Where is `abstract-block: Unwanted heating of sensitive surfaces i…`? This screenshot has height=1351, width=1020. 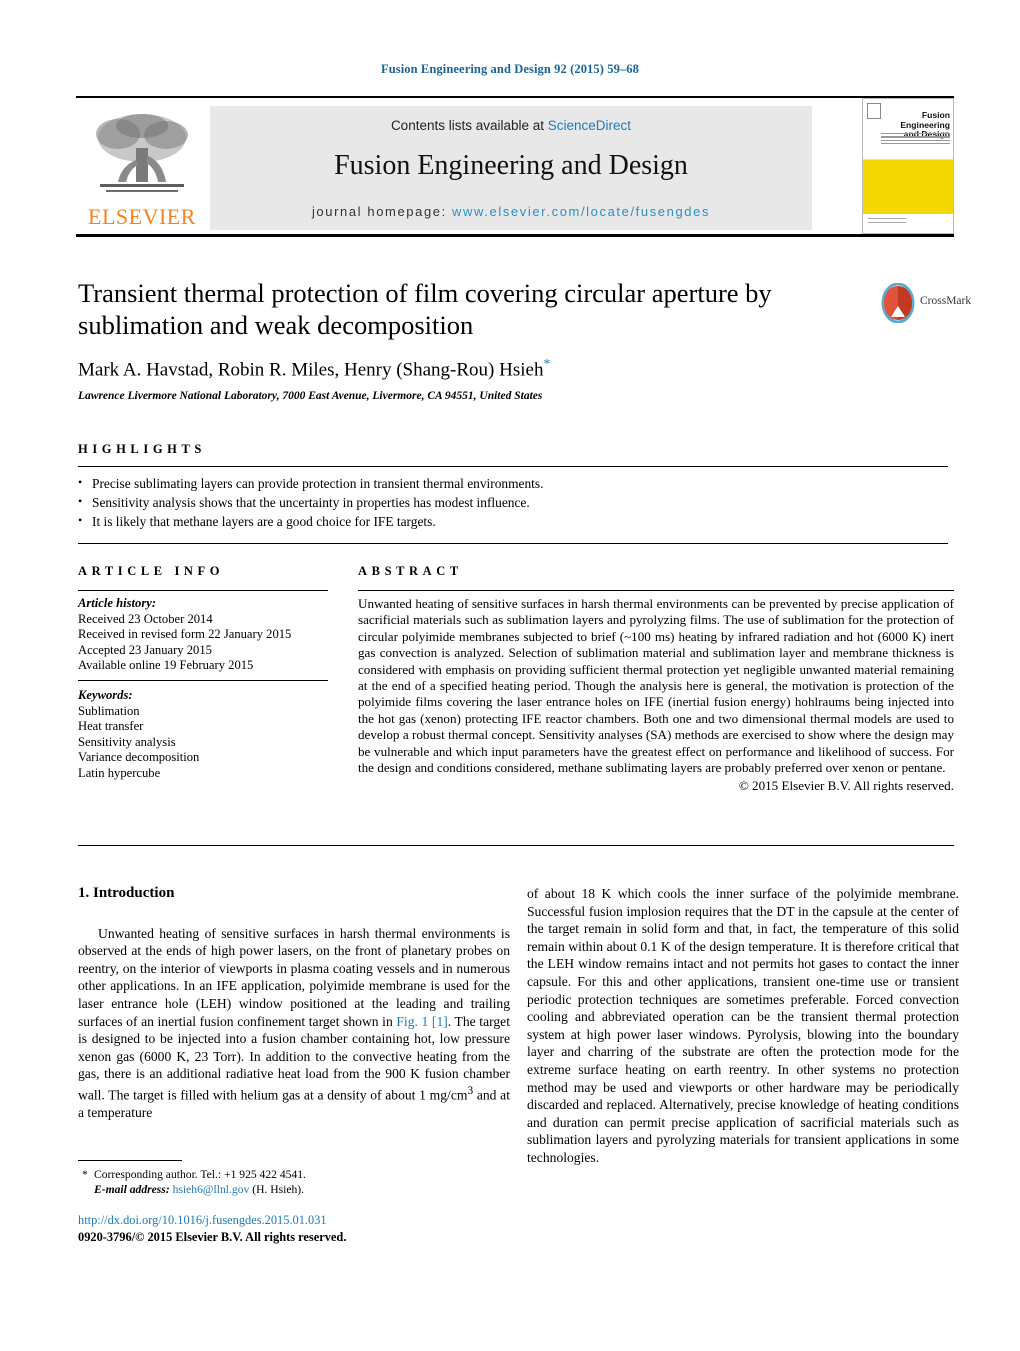 abstract-block: Unwanted heating of sensitive surfaces i… is located at coordinates (656, 695).